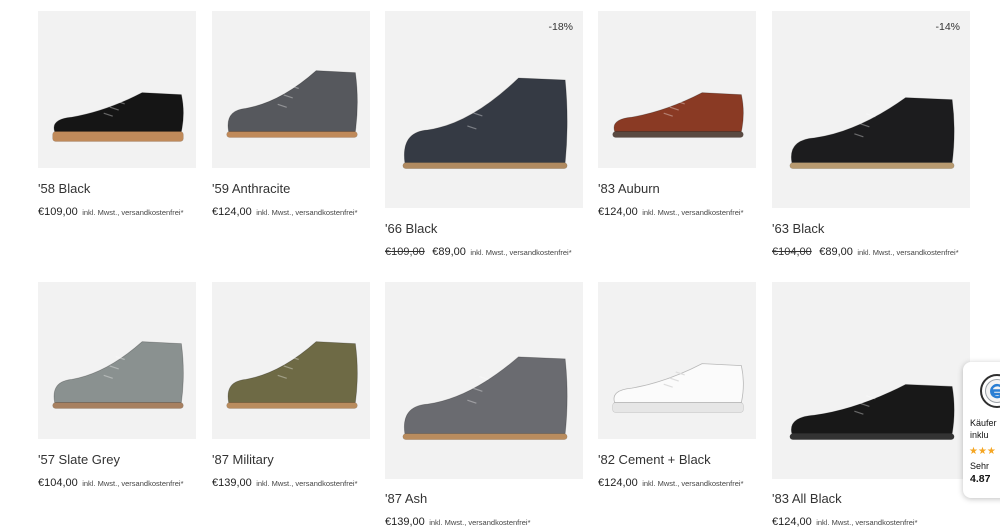  What do you see at coordinates (58, 212) in the screenshot?
I see `price: €109,00` at bounding box center [58, 212].